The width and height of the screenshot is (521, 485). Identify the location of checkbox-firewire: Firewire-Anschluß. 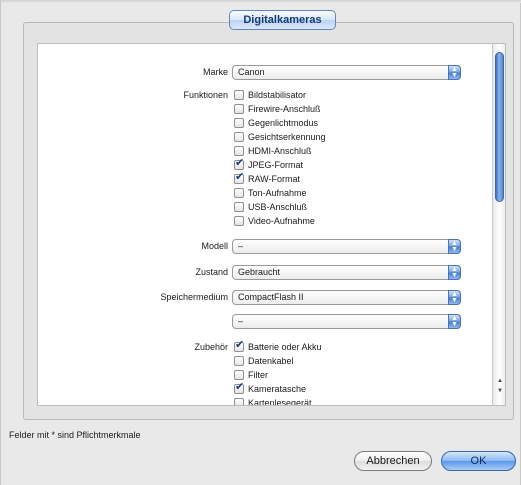
(277, 109).